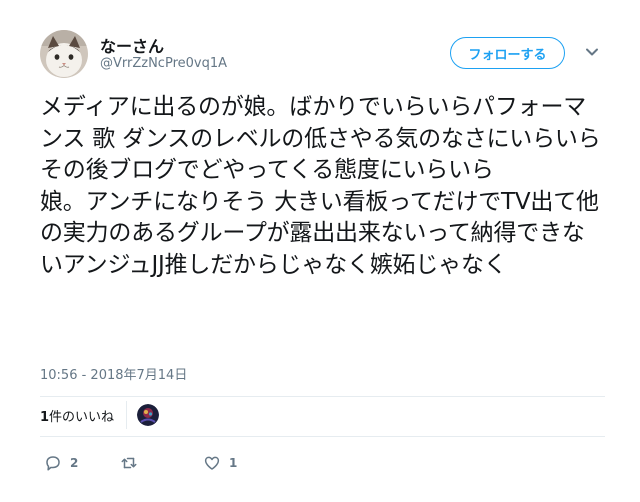 Image resolution: width=640 pixels, height=502 pixels. I want to click on retweet-action, so click(133, 463).